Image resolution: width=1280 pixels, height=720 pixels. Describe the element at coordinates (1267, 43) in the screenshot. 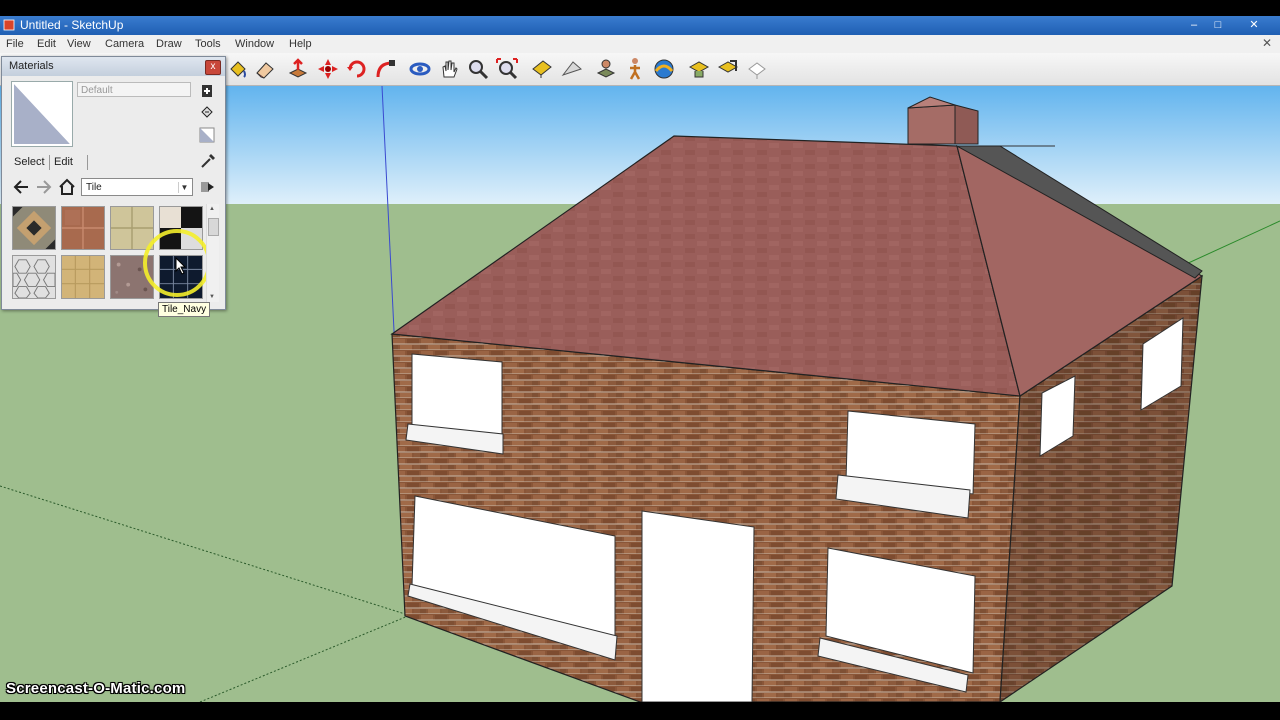

I see `menu-close-icon: ✕` at that location.